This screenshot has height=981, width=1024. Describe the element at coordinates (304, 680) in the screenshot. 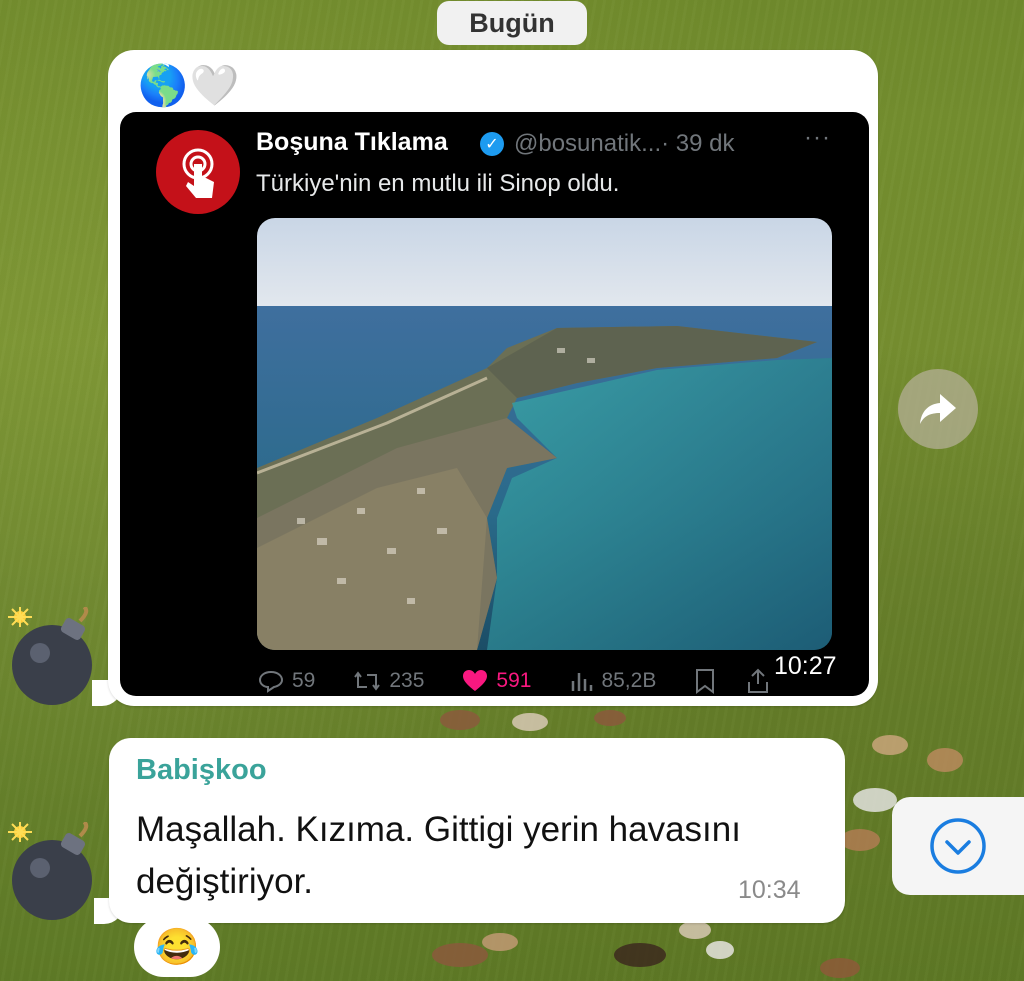

I see `reply-count: 59` at that location.